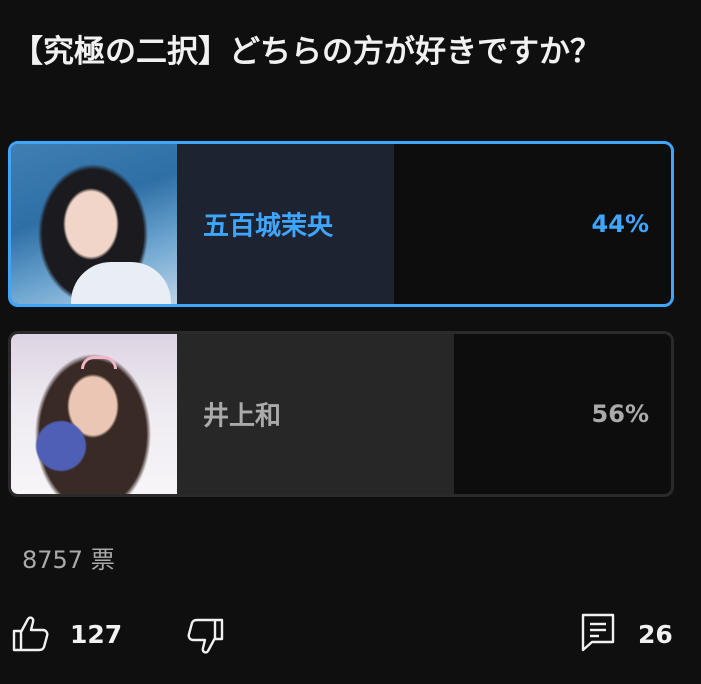 This screenshot has width=701, height=684. I want to click on like-button: 127, so click(70, 634).